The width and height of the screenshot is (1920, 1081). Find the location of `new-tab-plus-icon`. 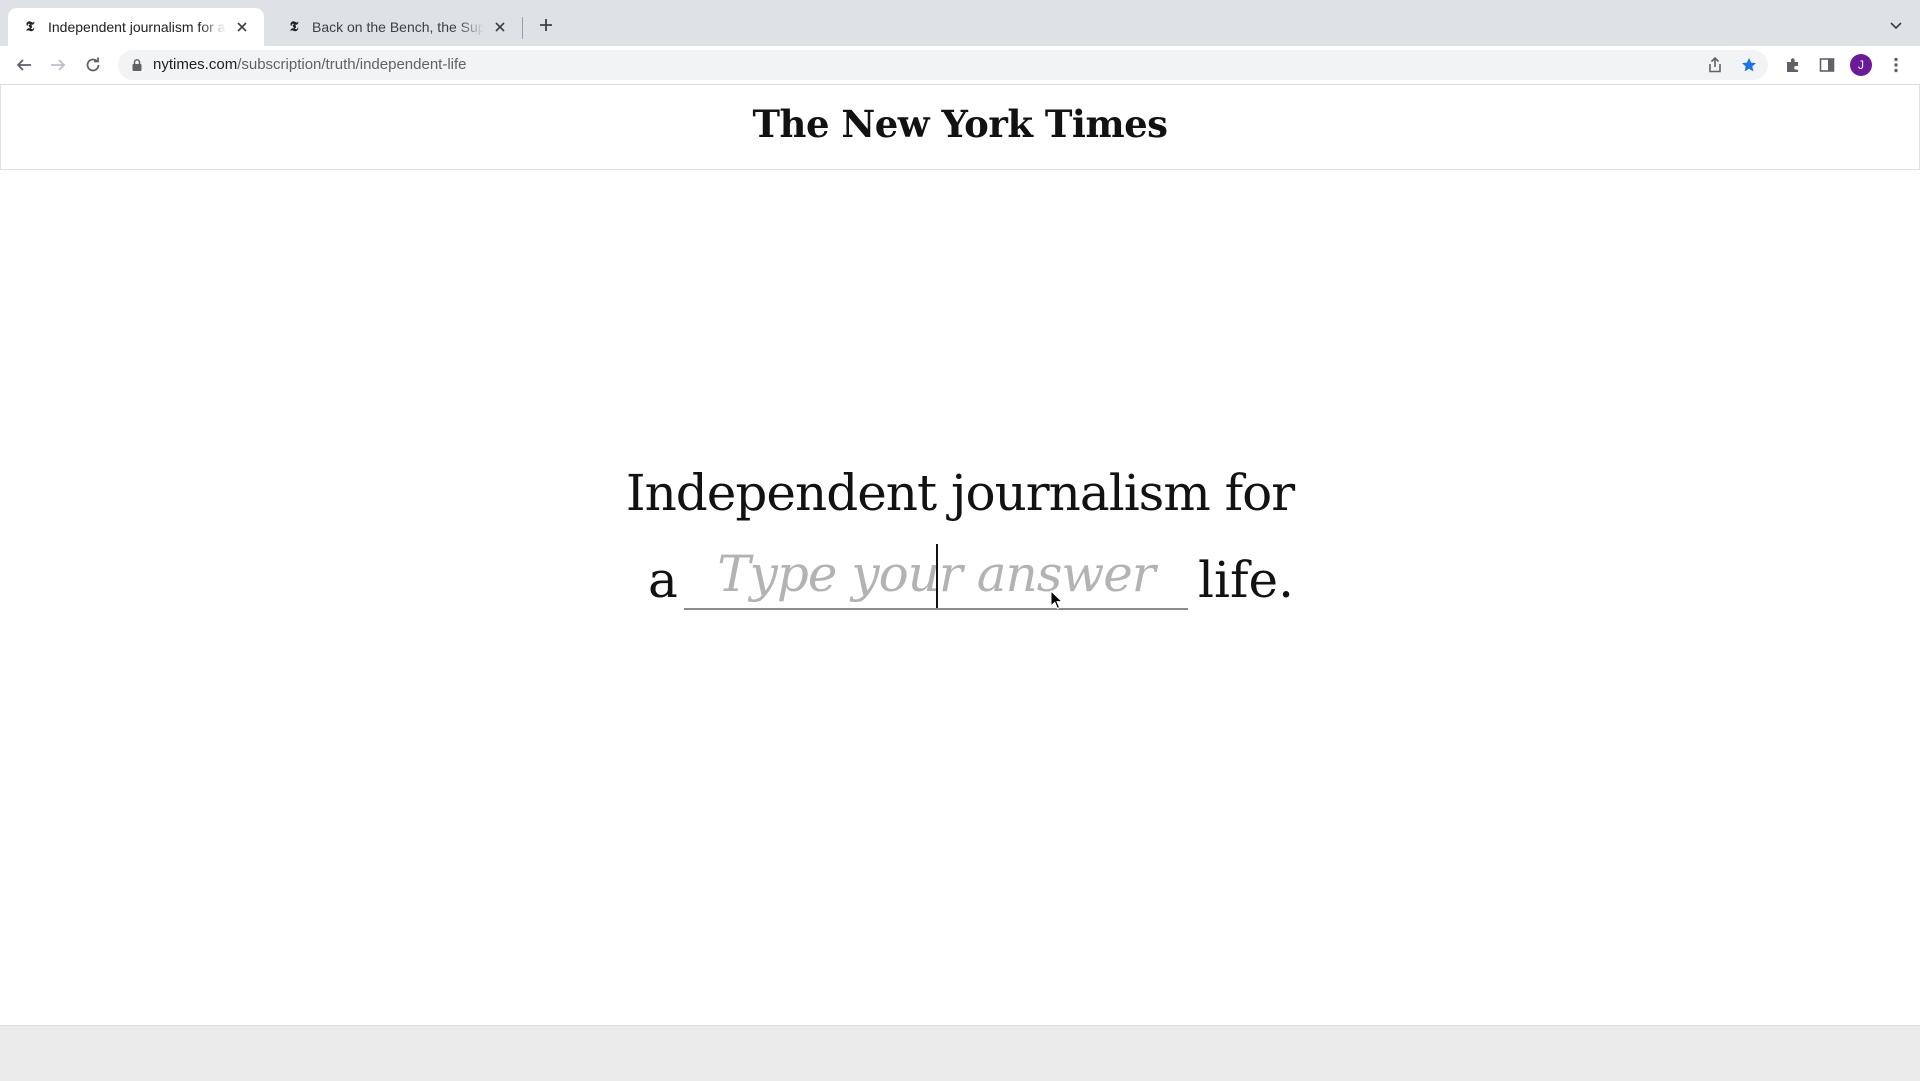

new-tab-plus-icon is located at coordinates (546, 25).